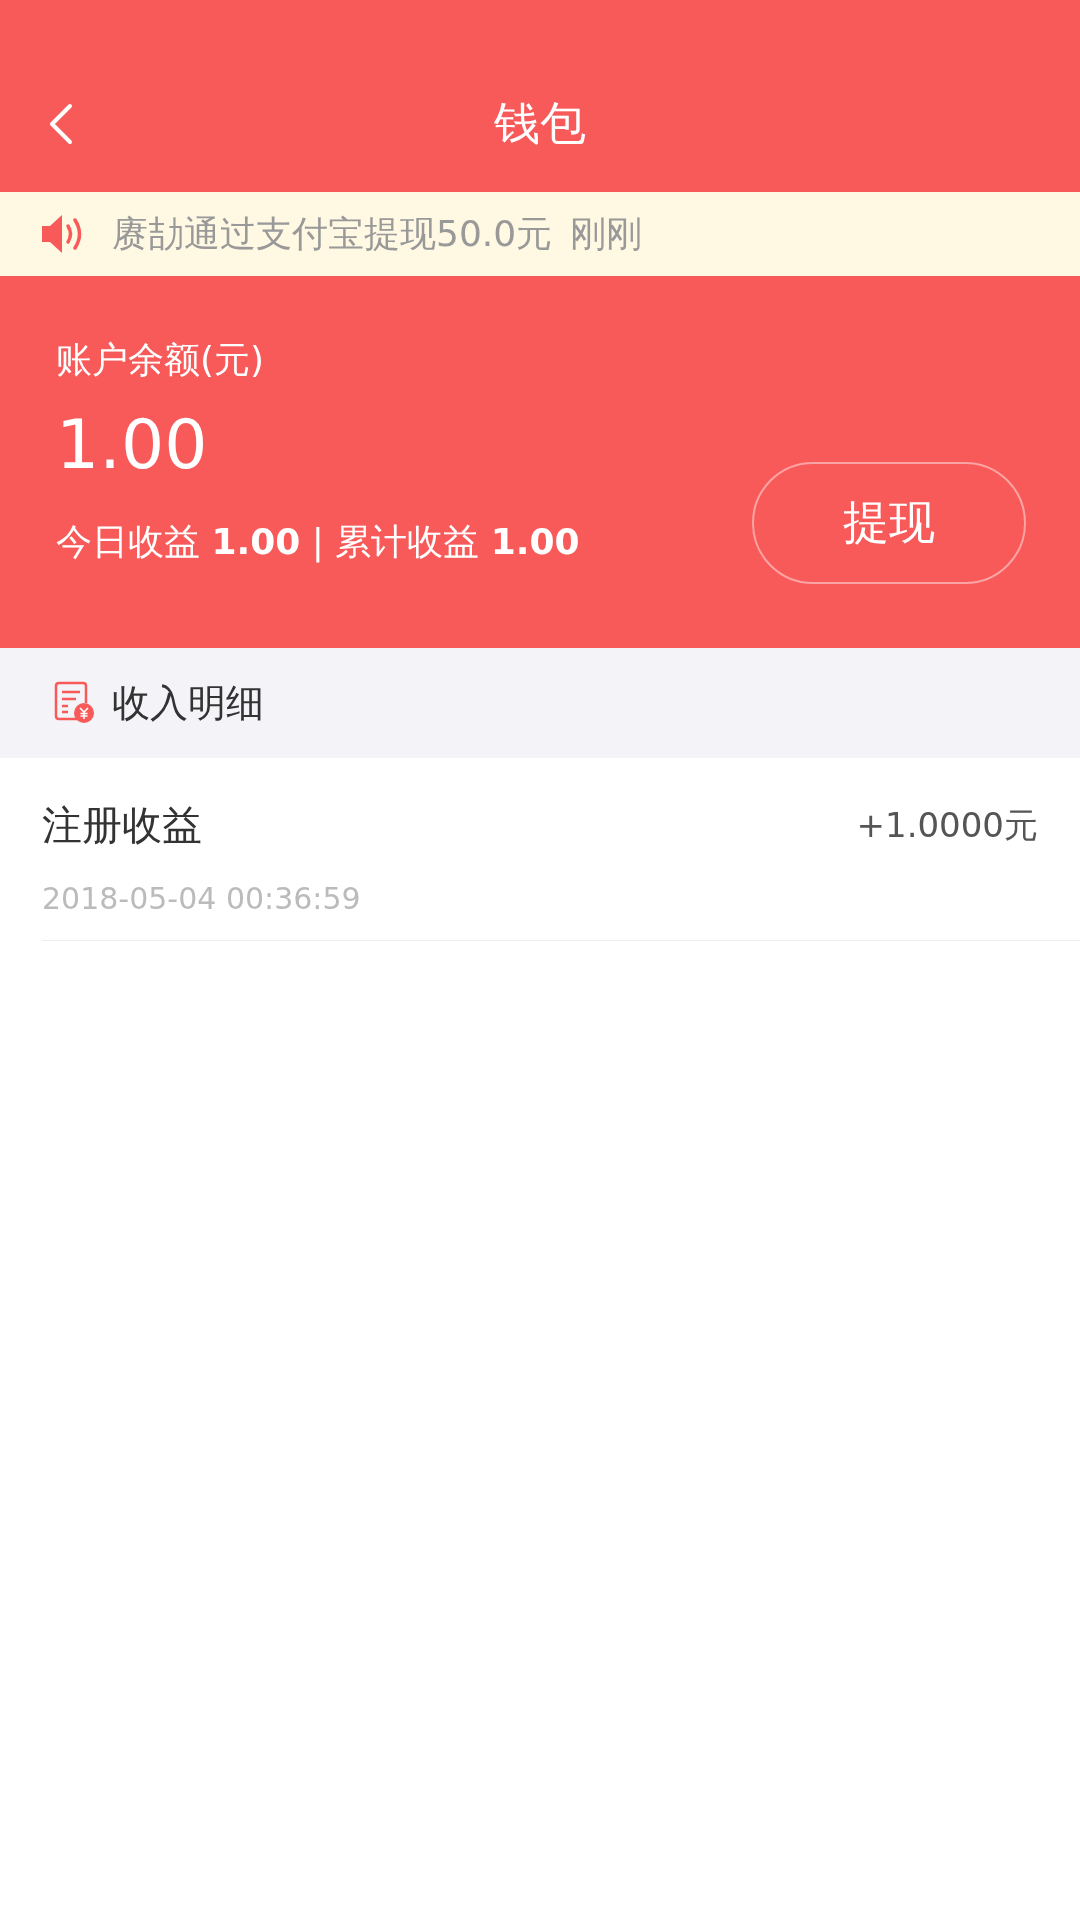 Image resolution: width=1080 pixels, height=1920 pixels. I want to click on balance-label: 账户余额(元), so click(161, 360).